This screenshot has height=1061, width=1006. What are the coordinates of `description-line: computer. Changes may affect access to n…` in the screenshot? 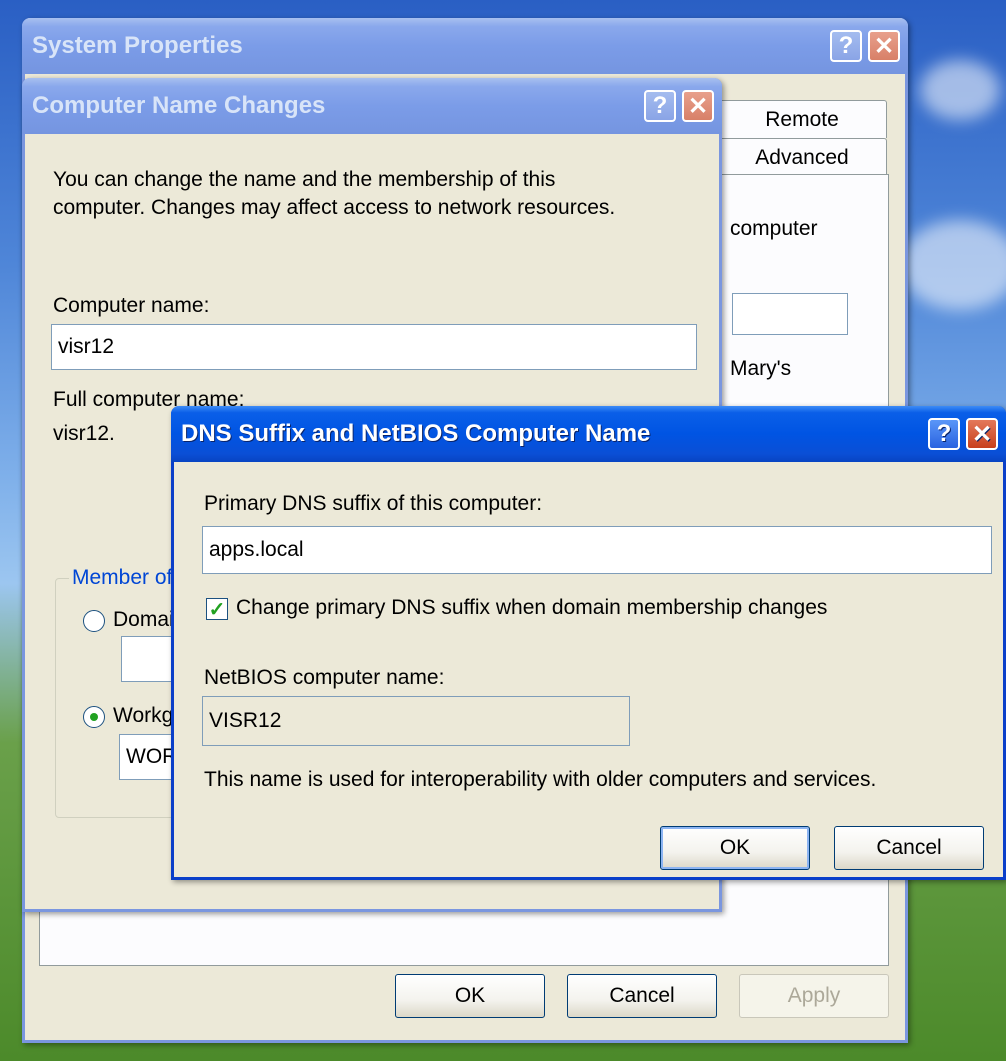 It's located at (334, 207).